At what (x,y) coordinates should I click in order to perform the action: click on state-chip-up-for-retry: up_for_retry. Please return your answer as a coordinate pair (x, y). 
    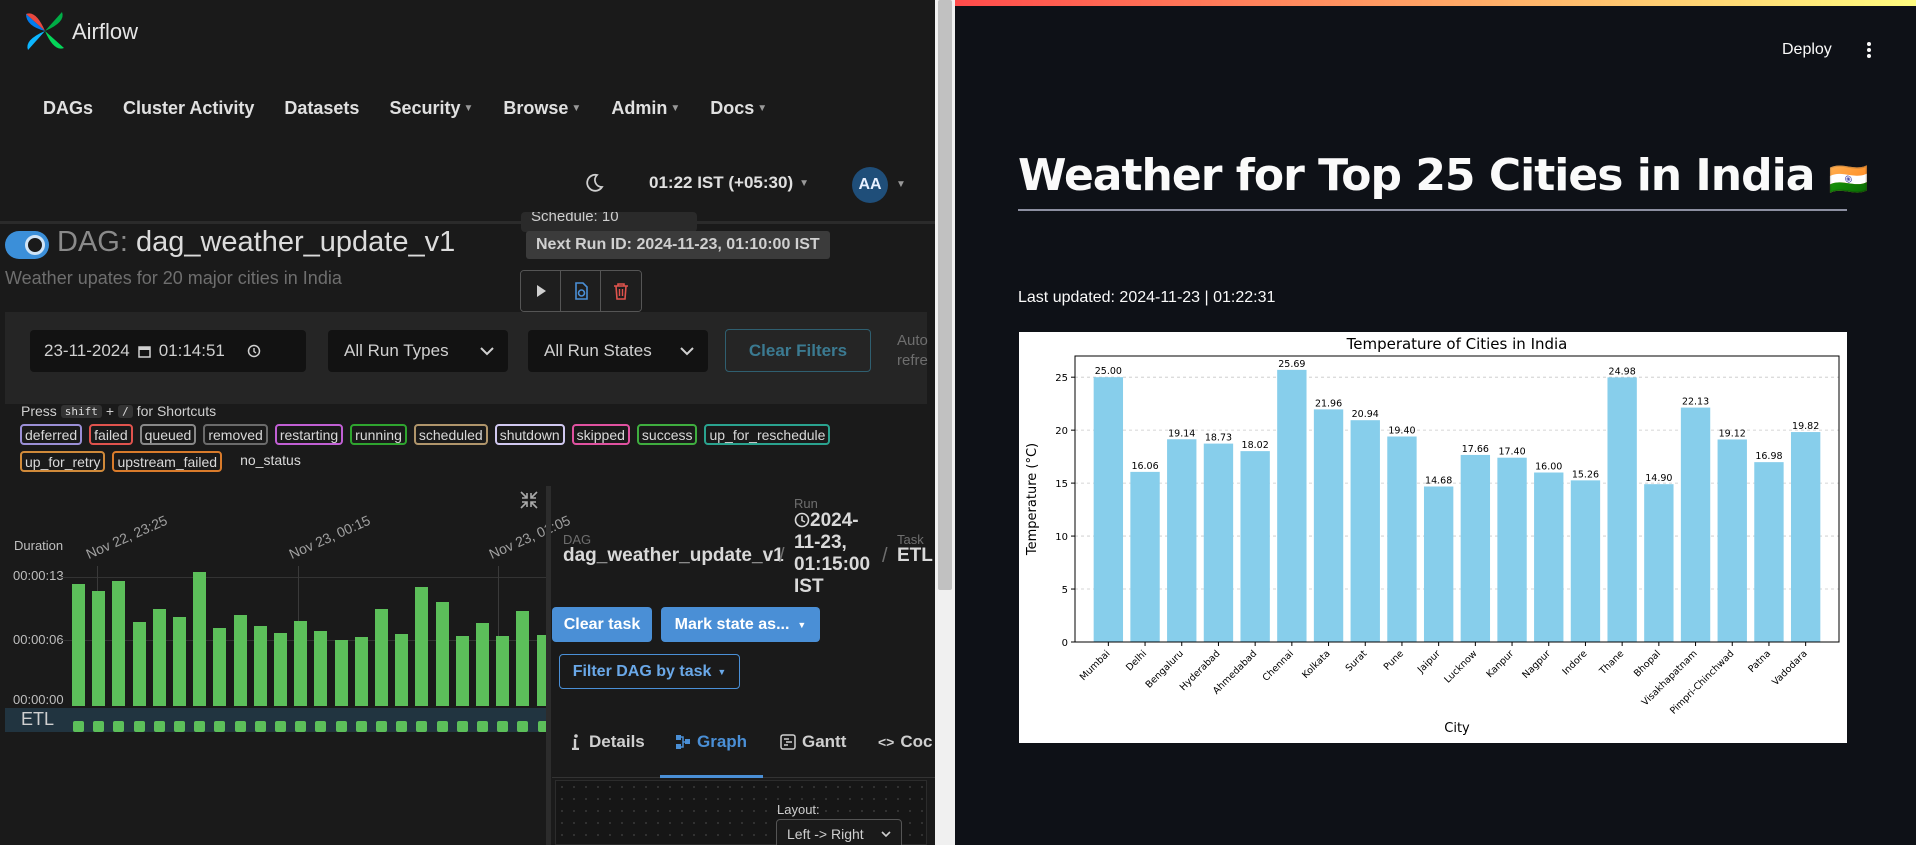
    Looking at the image, I should click on (63, 461).